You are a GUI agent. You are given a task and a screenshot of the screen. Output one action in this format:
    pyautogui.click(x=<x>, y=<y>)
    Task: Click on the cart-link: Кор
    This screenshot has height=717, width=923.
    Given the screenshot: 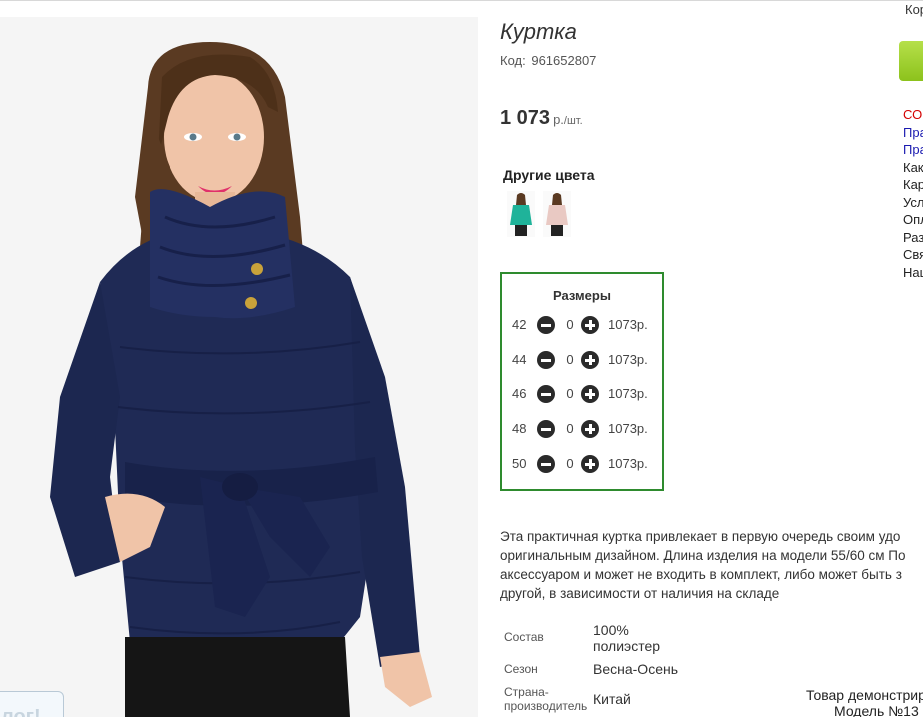 What is the action you would take?
    pyautogui.click(x=914, y=9)
    